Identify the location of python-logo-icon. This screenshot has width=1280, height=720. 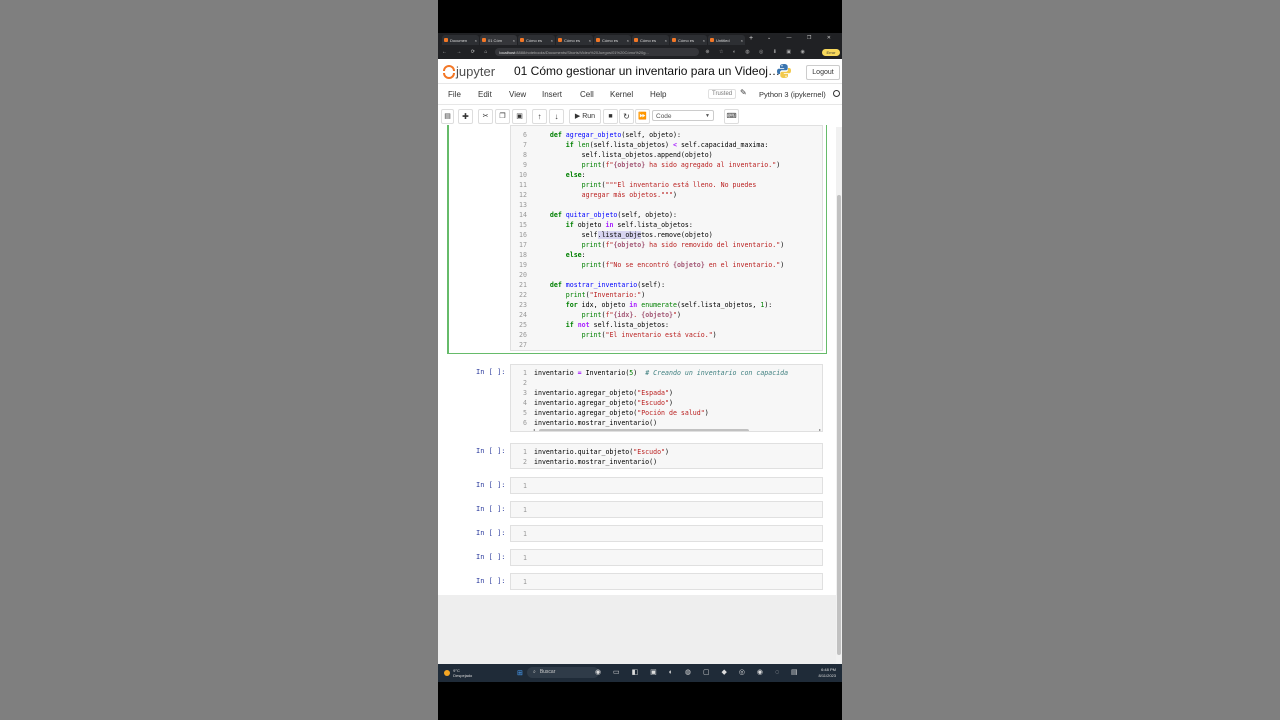
(784, 71).